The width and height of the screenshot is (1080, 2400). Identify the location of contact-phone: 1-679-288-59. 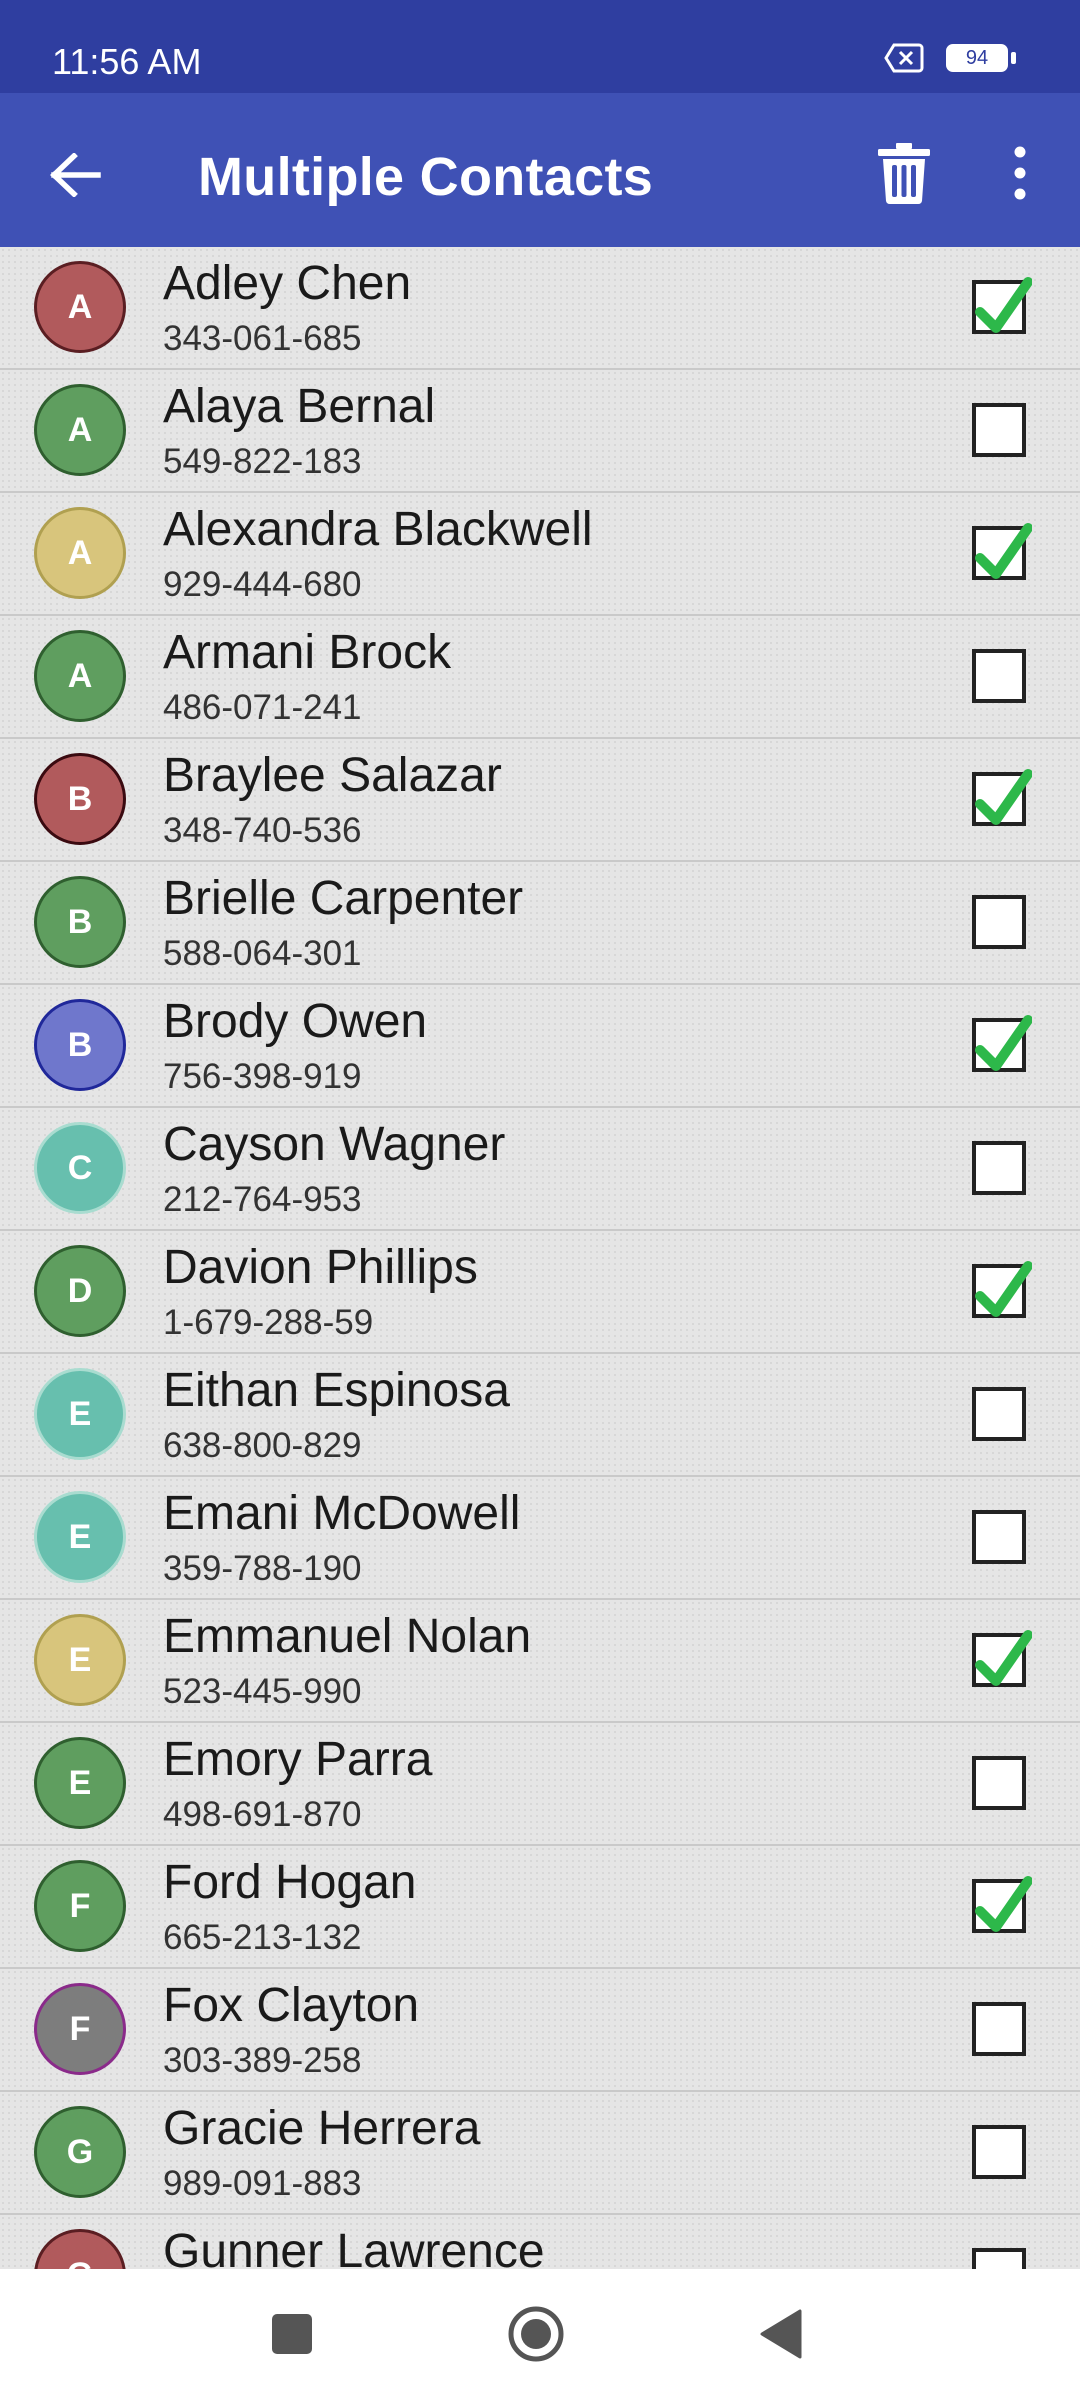
(268, 1322).